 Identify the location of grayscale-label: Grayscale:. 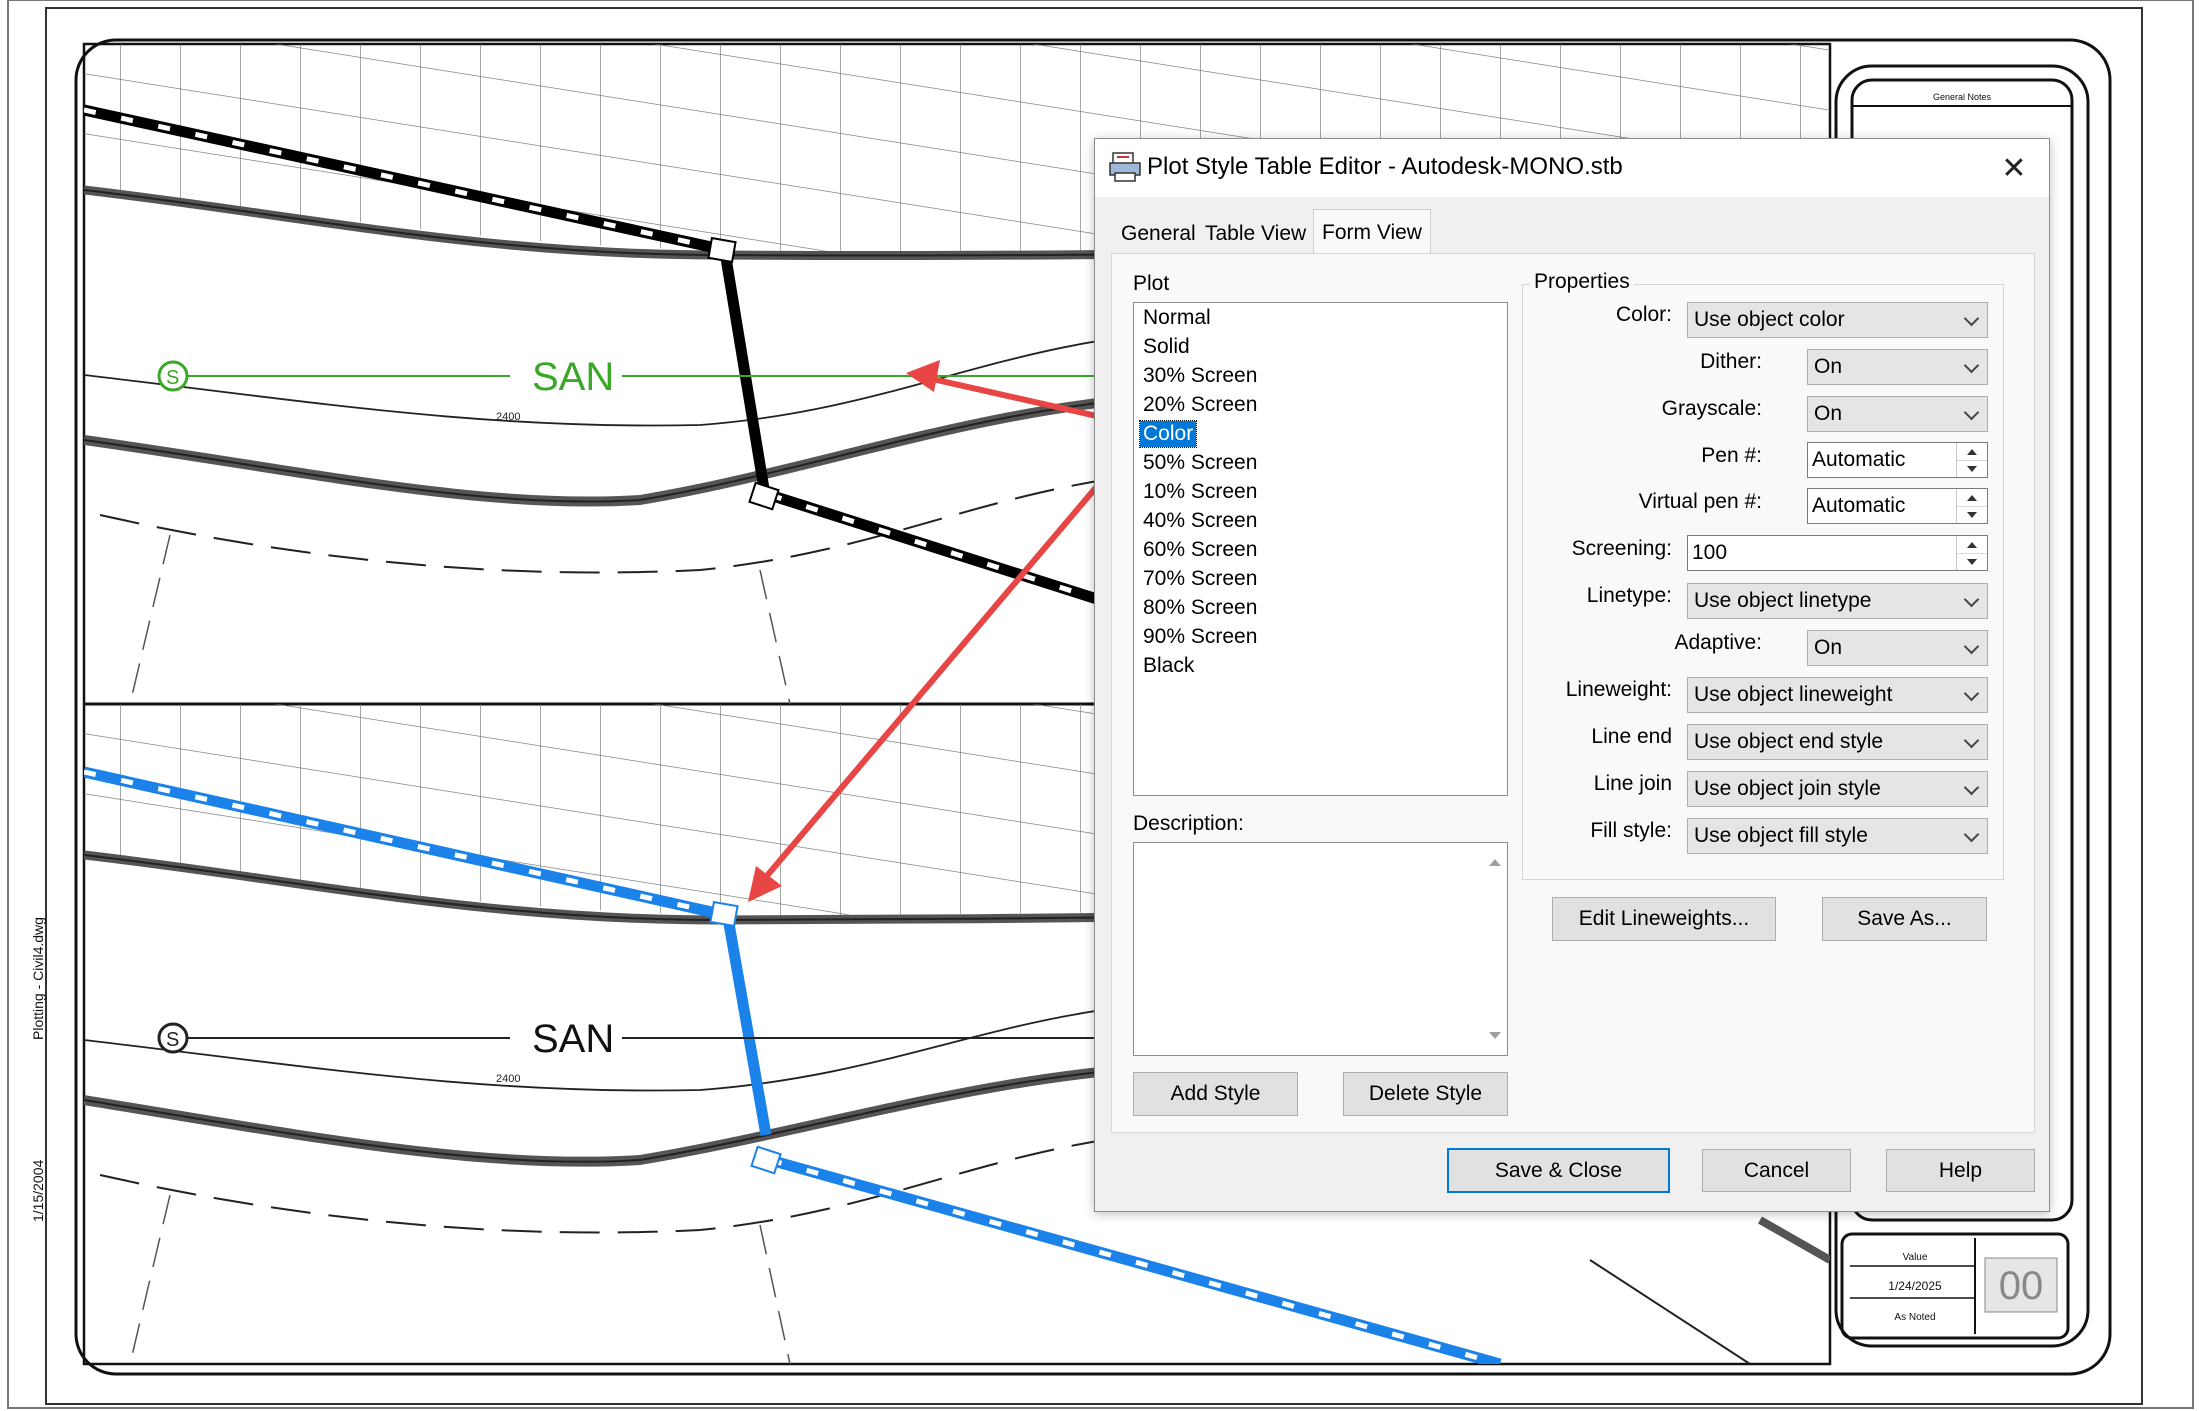
(1711, 408).